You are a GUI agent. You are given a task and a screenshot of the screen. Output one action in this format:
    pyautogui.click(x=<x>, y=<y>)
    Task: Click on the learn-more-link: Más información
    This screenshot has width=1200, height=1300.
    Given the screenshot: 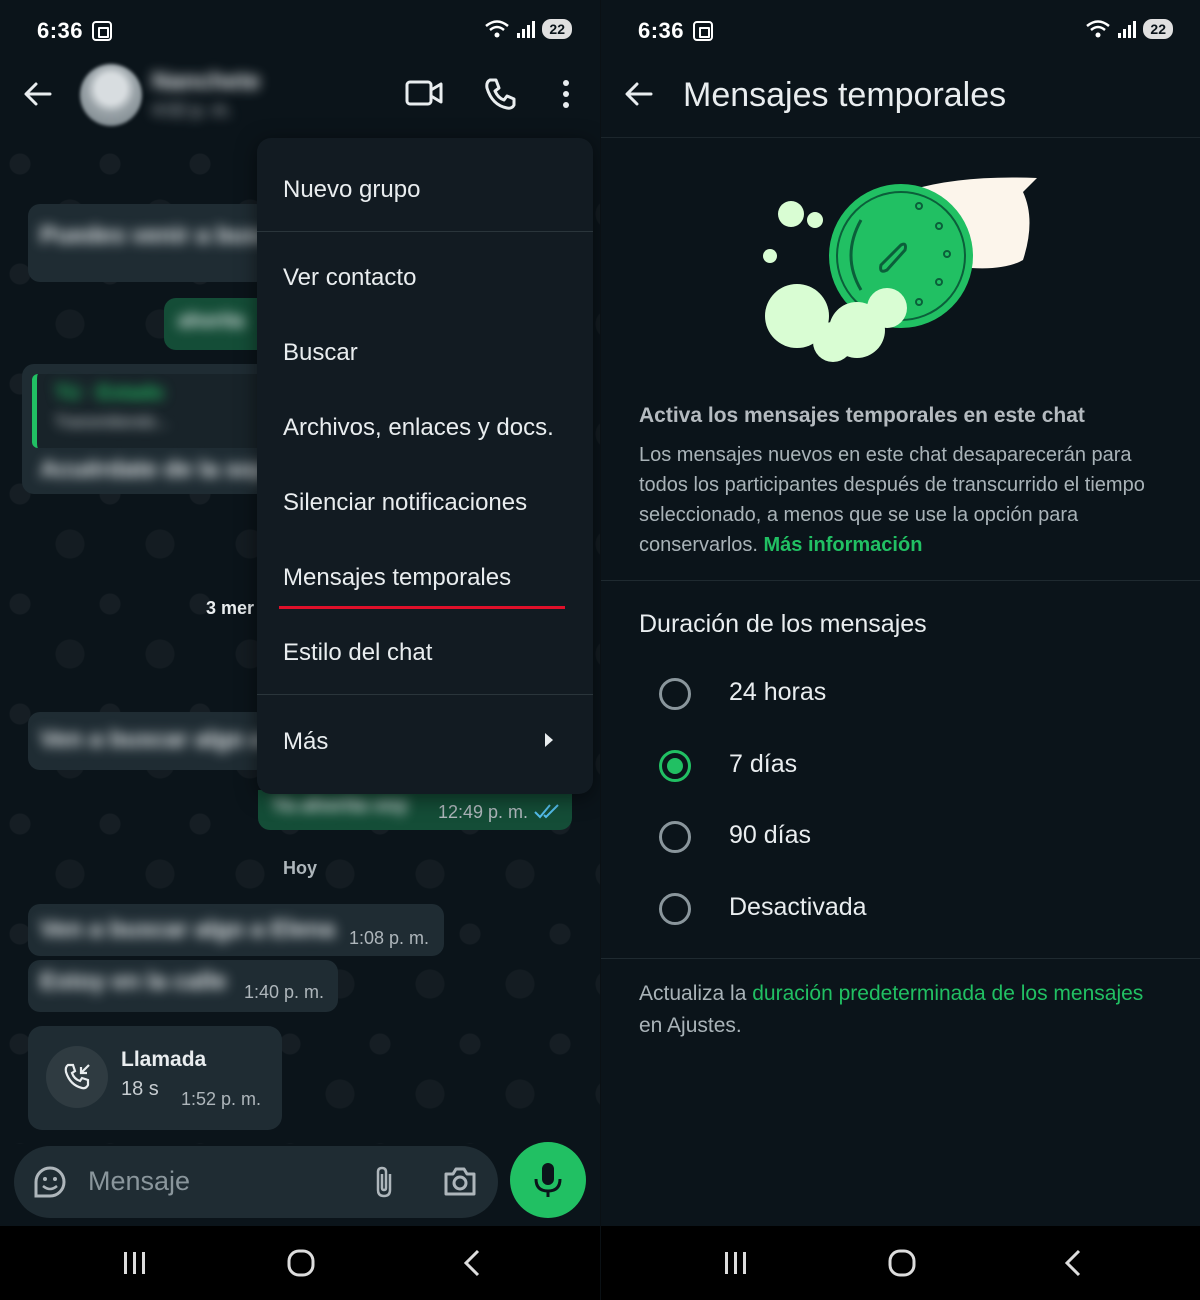 What is the action you would take?
    pyautogui.click(x=843, y=545)
    